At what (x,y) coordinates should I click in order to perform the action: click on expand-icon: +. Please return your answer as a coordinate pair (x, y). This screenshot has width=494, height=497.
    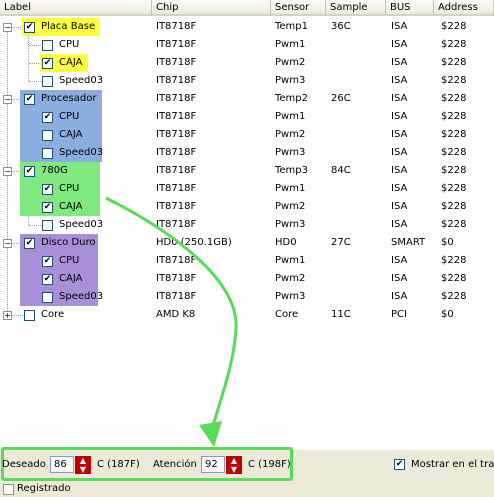
    Looking at the image, I should click on (7, 315).